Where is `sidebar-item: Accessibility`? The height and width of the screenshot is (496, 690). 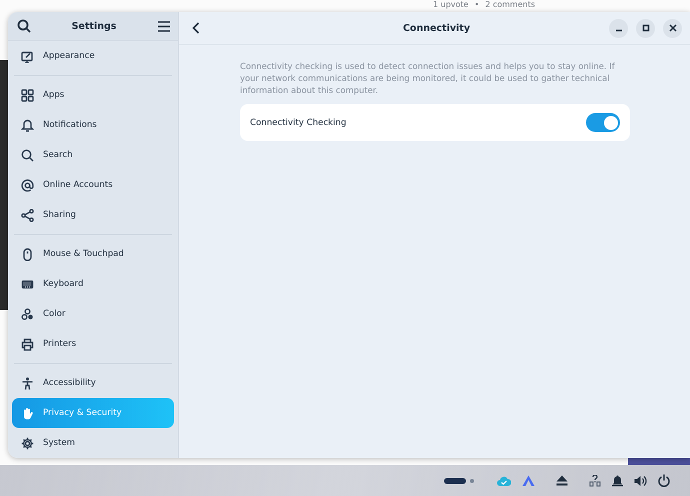
sidebar-item: Accessibility is located at coordinates (93, 383).